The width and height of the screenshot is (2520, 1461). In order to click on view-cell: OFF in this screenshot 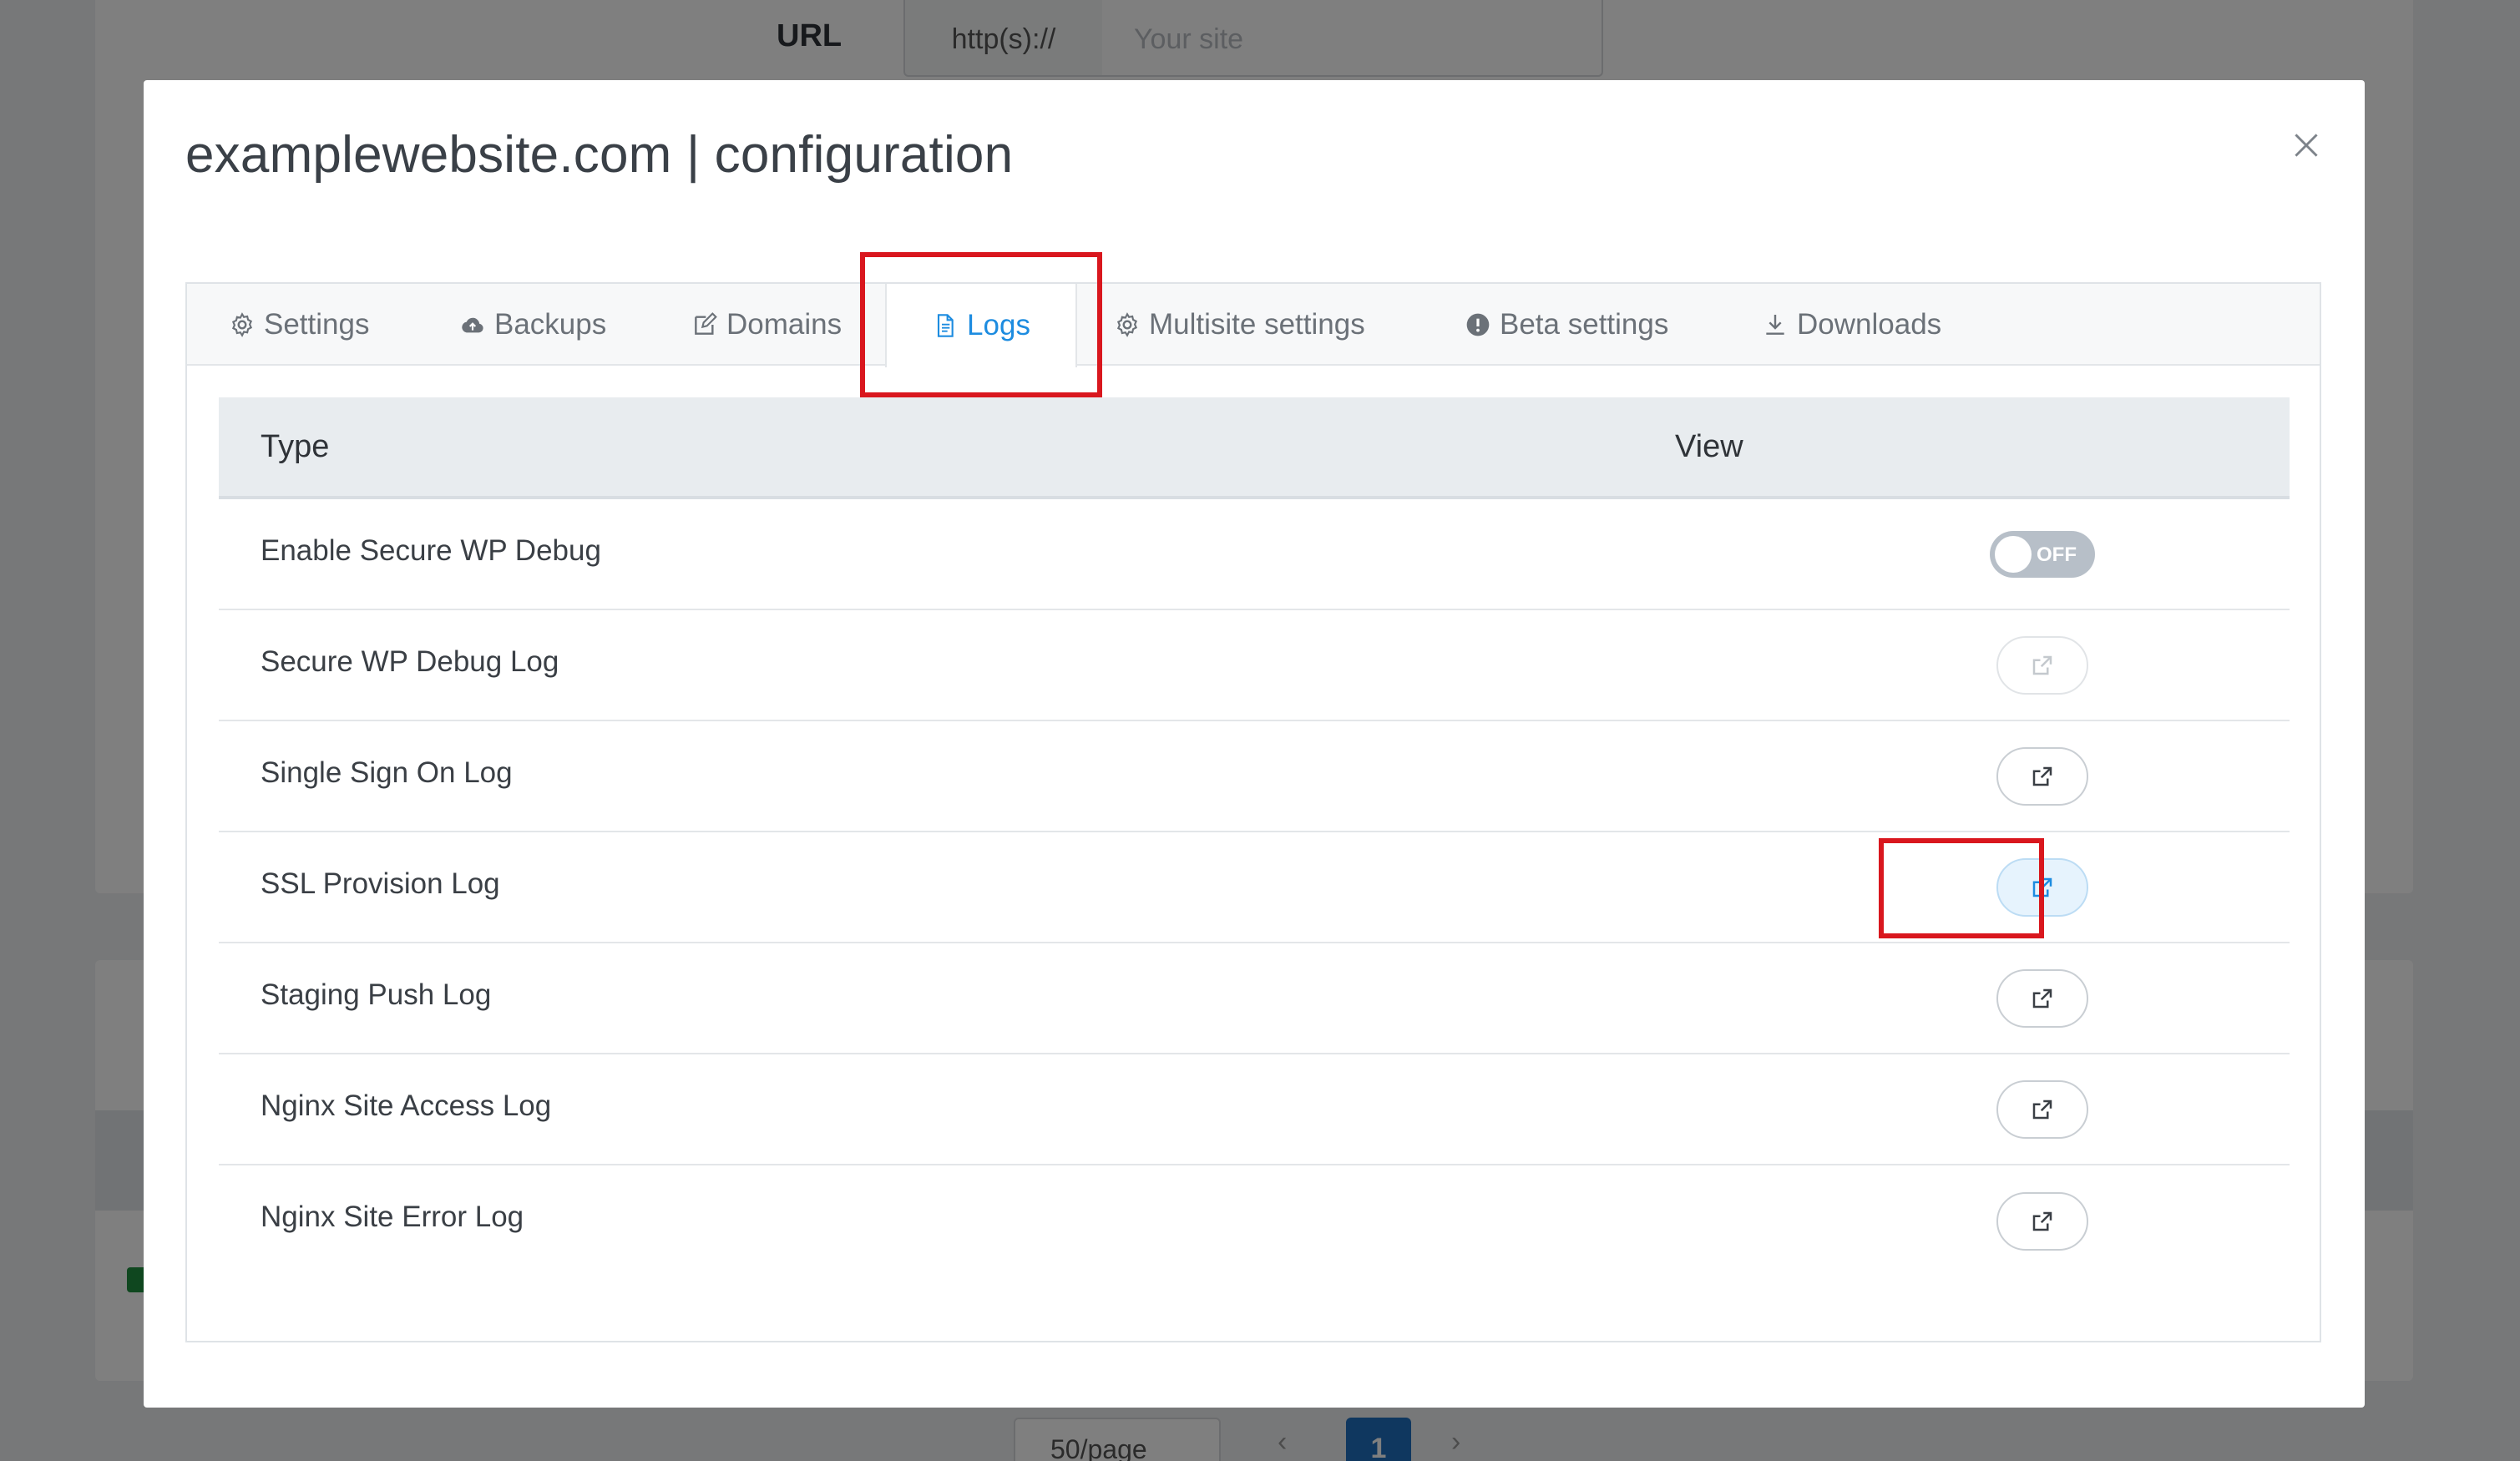, I will do `click(2042, 554)`.